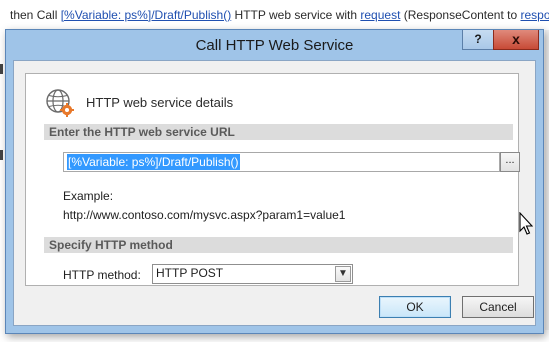 This screenshot has height=342, width=549. What do you see at coordinates (88, 196) in the screenshot?
I see `example-label: Example:` at bounding box center [88, 196].